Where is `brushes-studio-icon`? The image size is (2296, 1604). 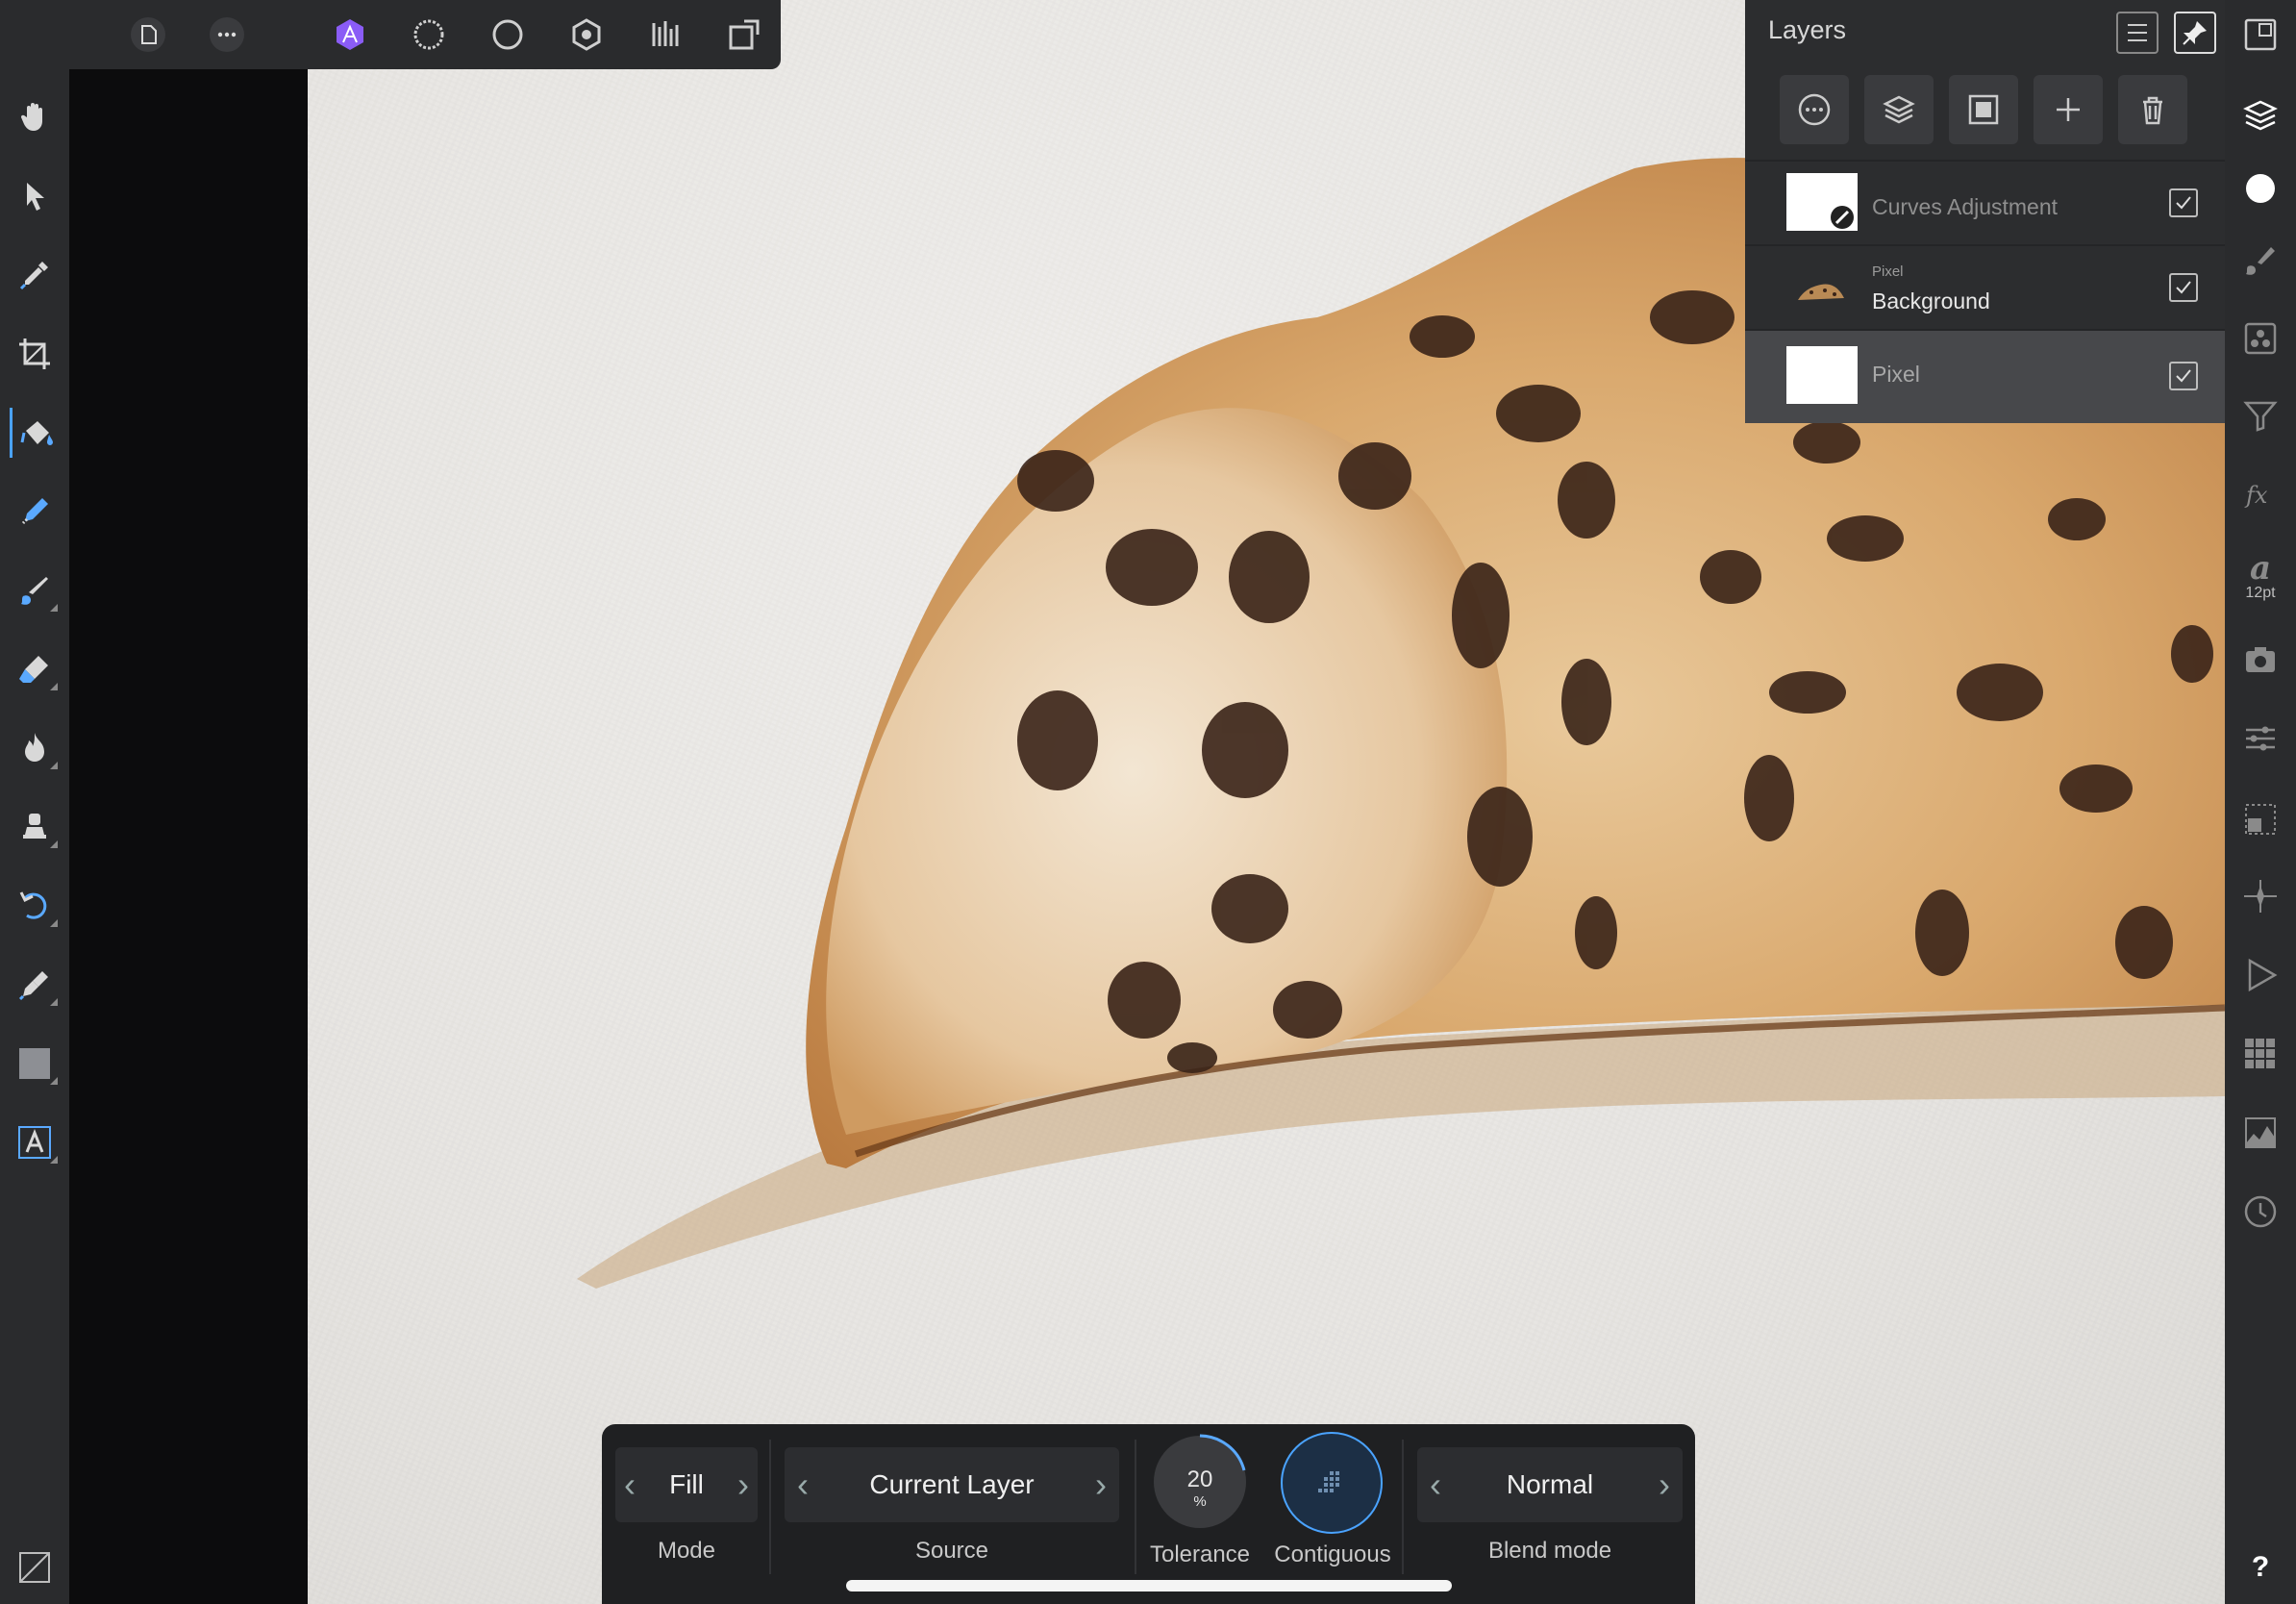
brushes-studio-icon is located at coordinates (2260, 262).